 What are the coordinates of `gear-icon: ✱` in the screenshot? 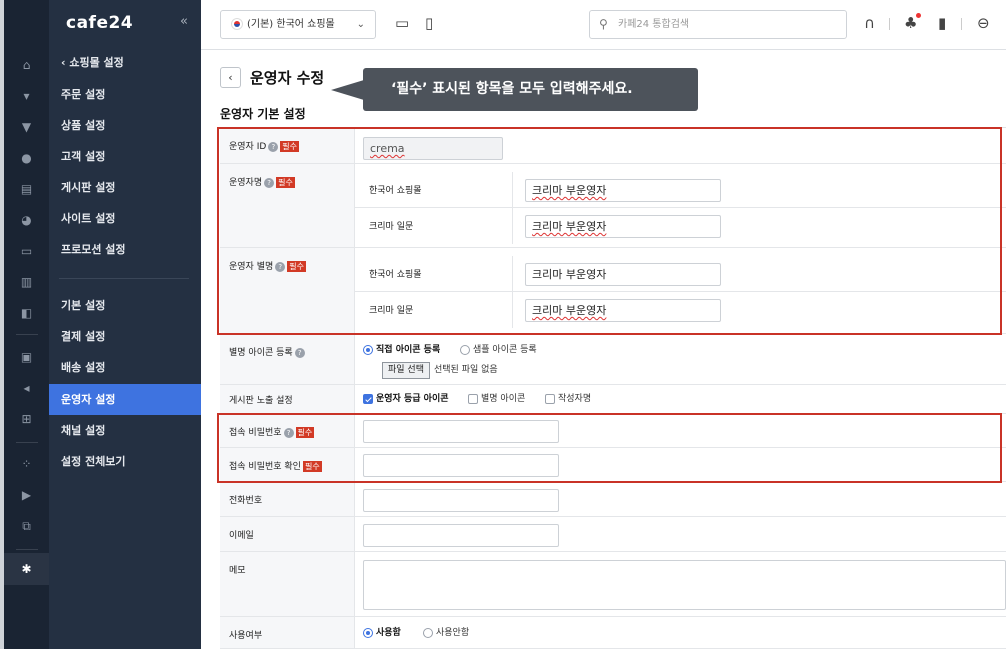 It's located at (26, 569).